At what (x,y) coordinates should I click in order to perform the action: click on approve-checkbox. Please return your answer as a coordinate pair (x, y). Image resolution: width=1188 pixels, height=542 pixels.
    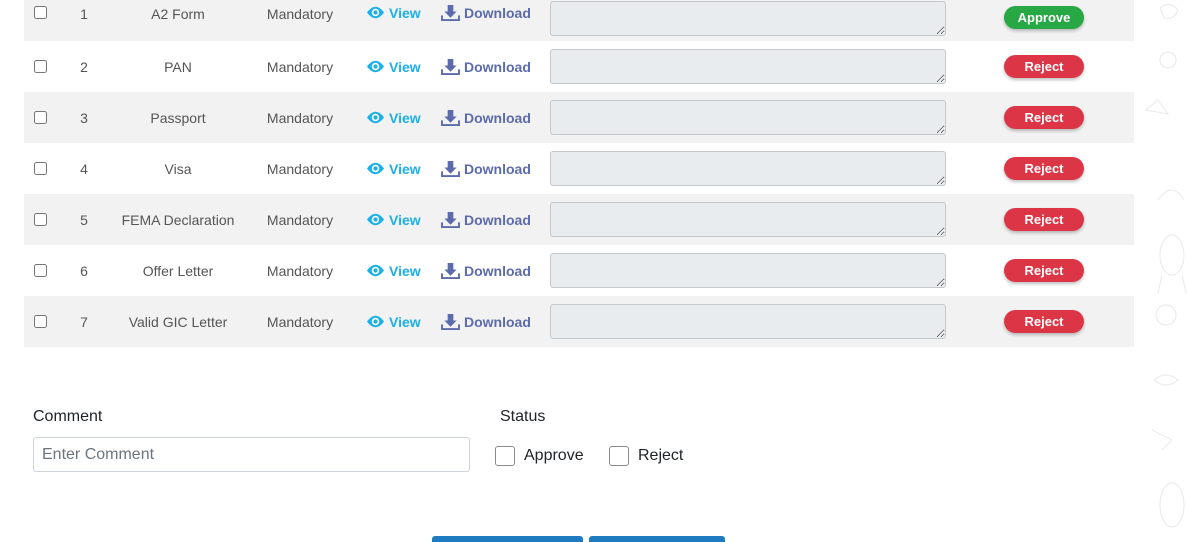
    Looking at the image, I should click on (505, 456).